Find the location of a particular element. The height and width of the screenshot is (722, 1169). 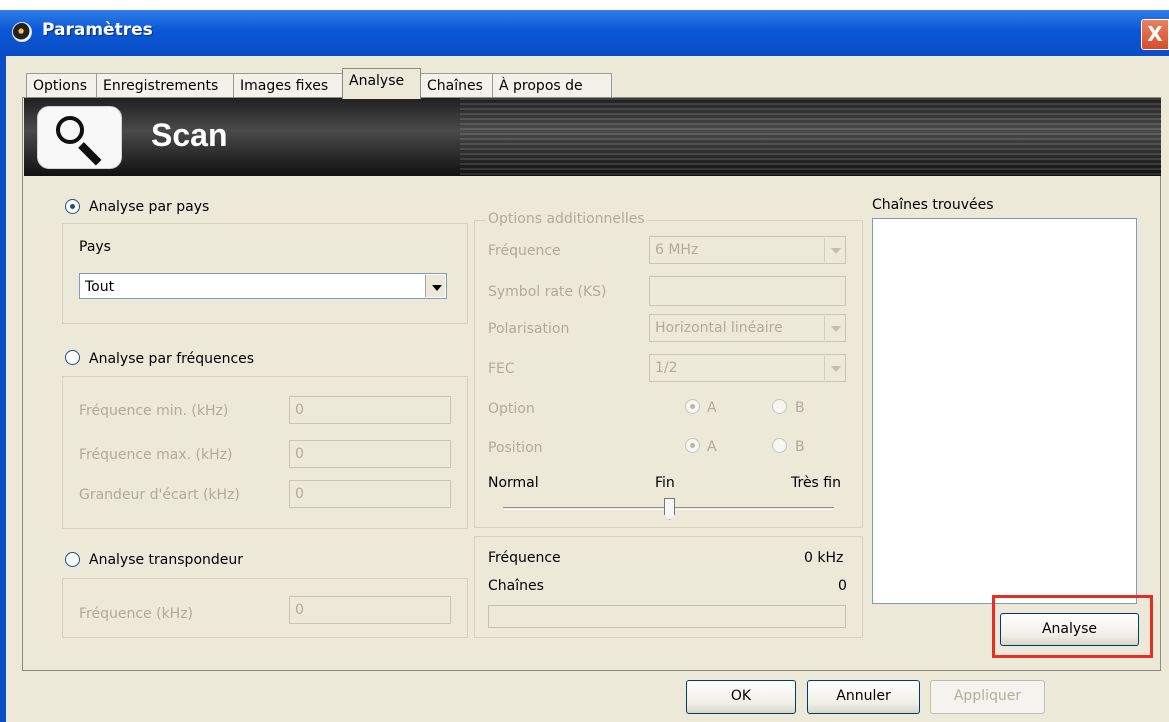

frequency-scan-label: Analyse par fréquences is located at coordinates (172, 359).